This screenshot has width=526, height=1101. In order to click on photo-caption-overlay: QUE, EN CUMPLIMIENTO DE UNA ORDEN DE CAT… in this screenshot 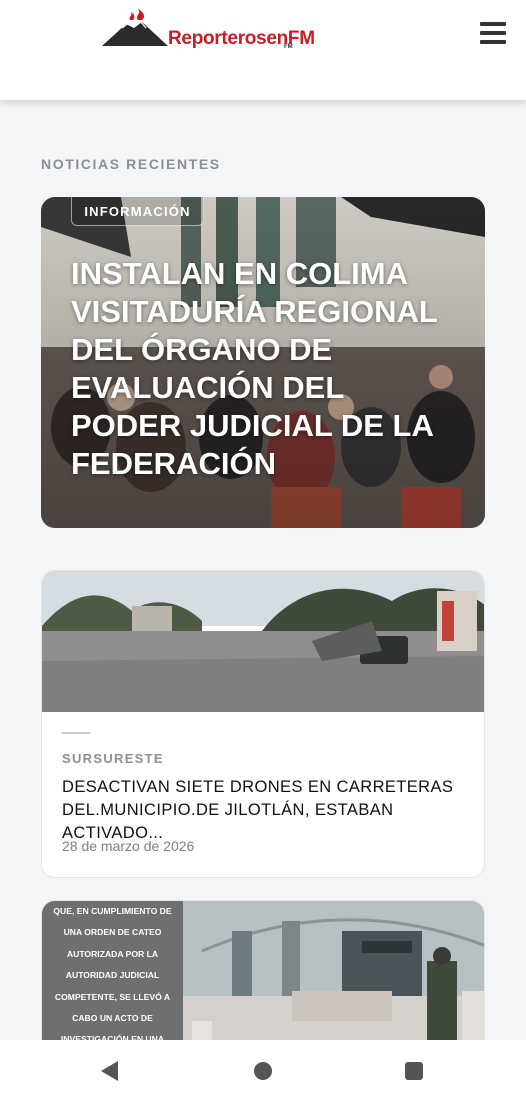, I will do `click(112, 980)`.